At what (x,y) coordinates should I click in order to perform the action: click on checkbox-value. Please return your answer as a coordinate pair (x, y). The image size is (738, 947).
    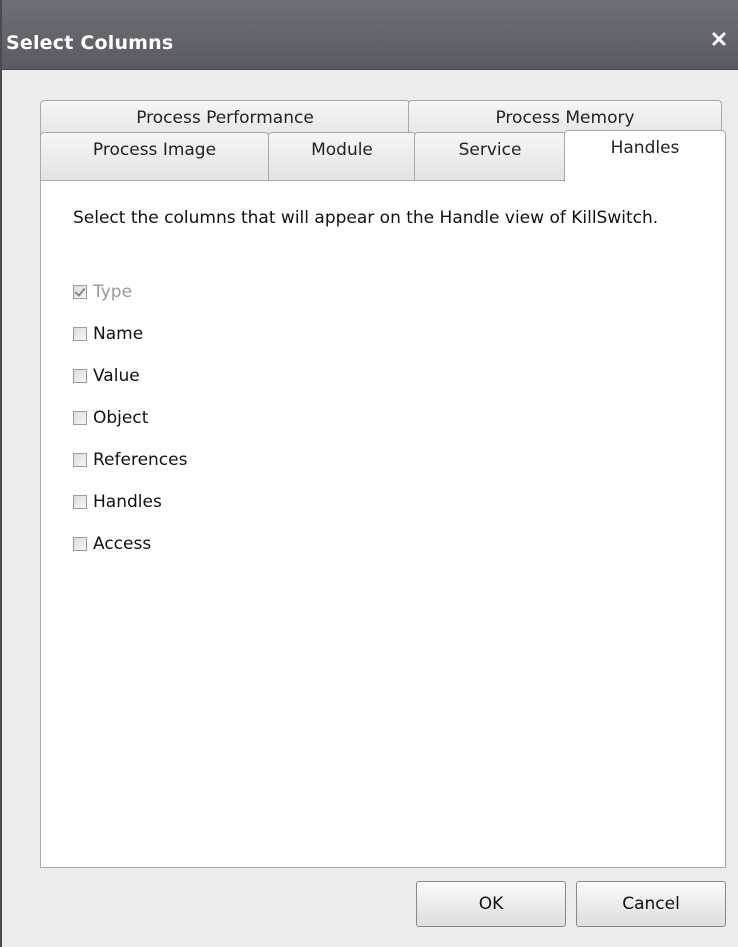
    Looking at the image, I should click on (80, 376).